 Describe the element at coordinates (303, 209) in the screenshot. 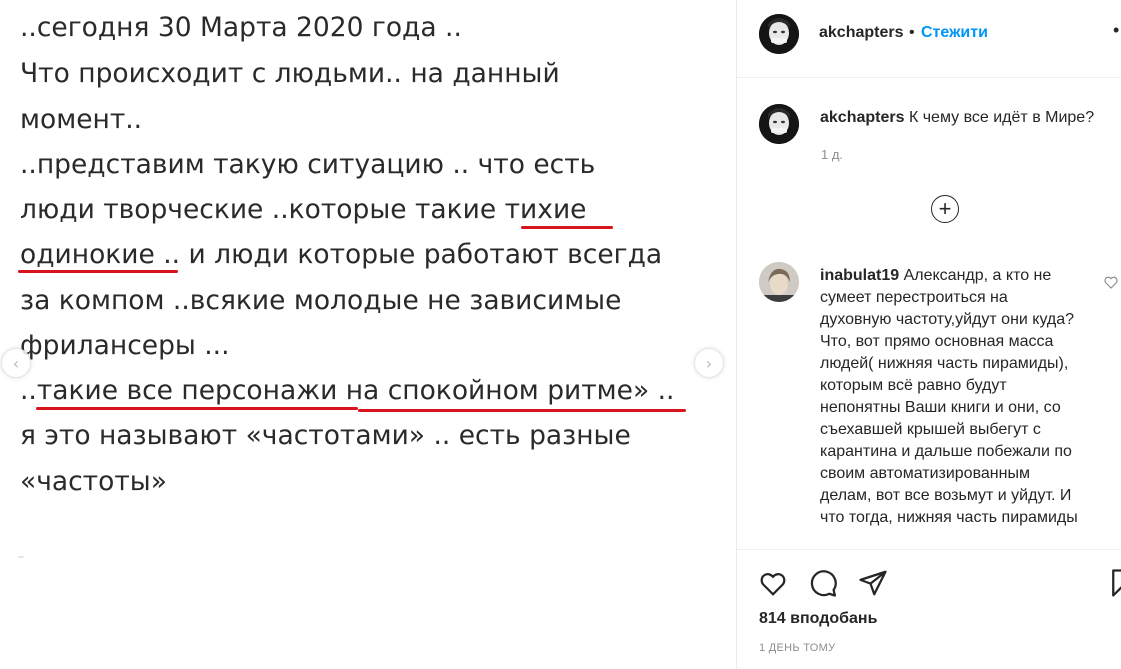

I see `image-text-line: люди творческие ..которые такие тихие` at that location.